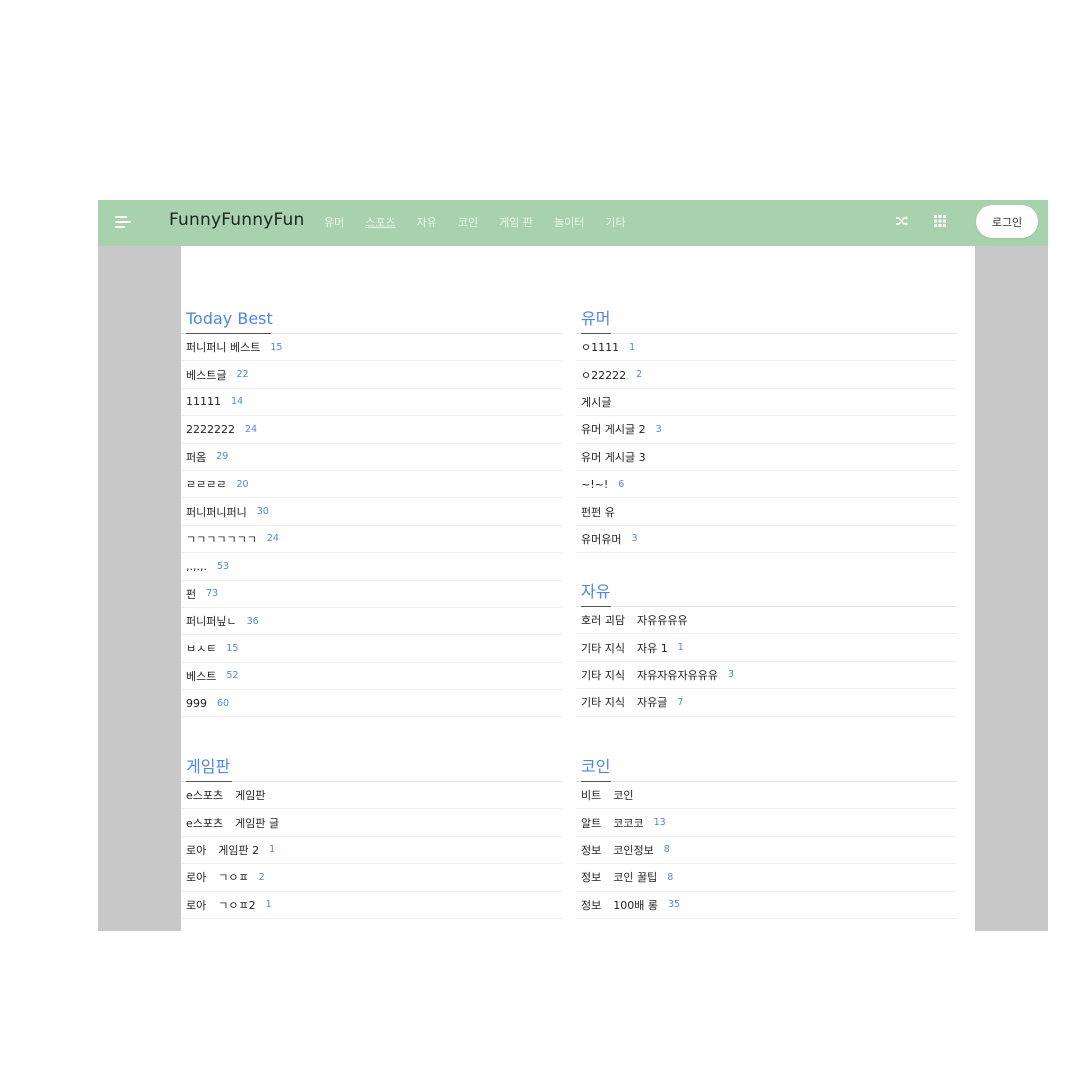 This screenshot has height=1080, width=1080. I want to click on list-item: ㄹㄹㄹㄹ 20, so click(371, 485).